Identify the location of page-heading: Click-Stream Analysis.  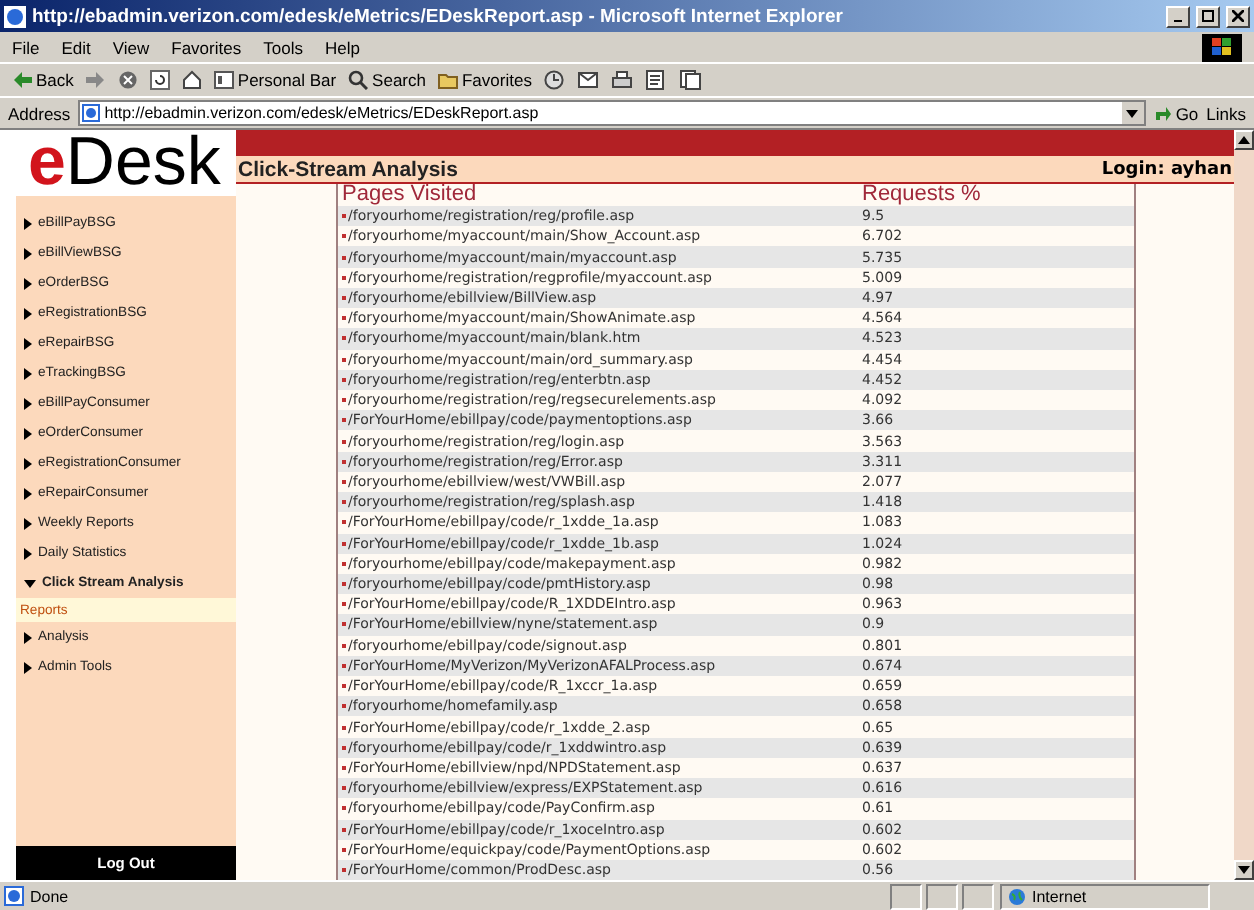
(348, 169).